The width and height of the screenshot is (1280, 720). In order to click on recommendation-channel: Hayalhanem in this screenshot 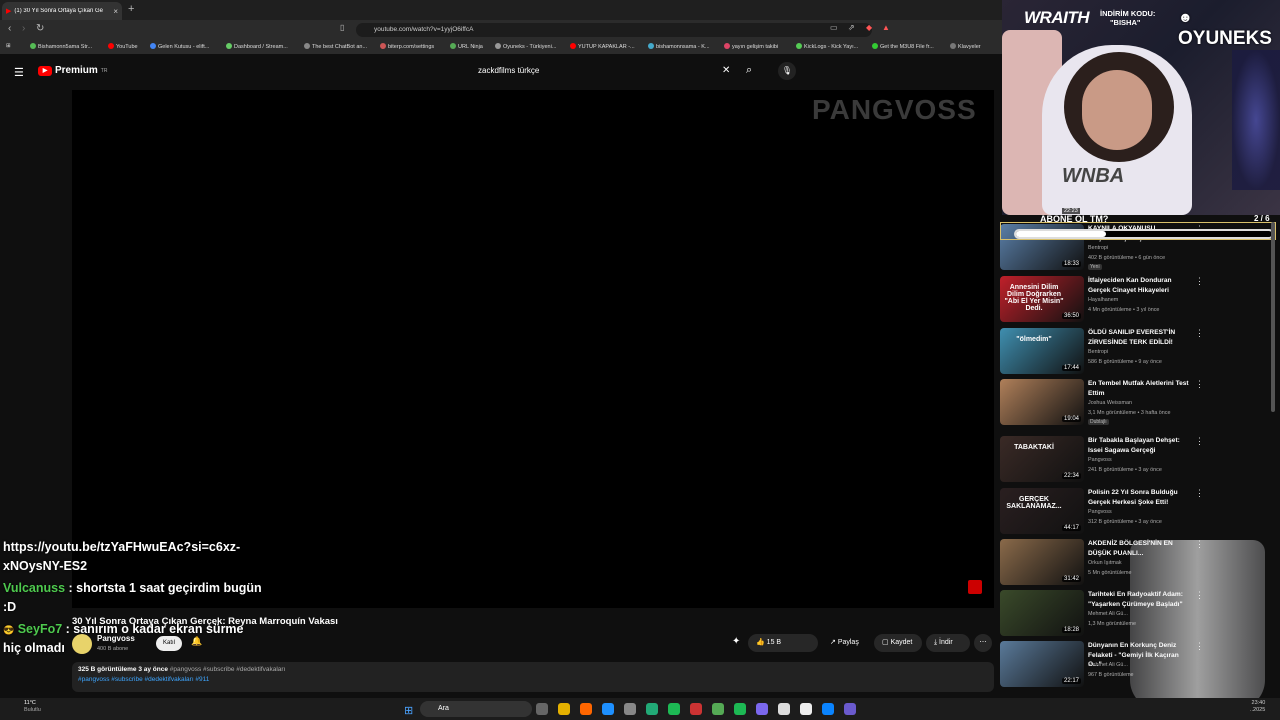, I will do `click(1103, 300)`.